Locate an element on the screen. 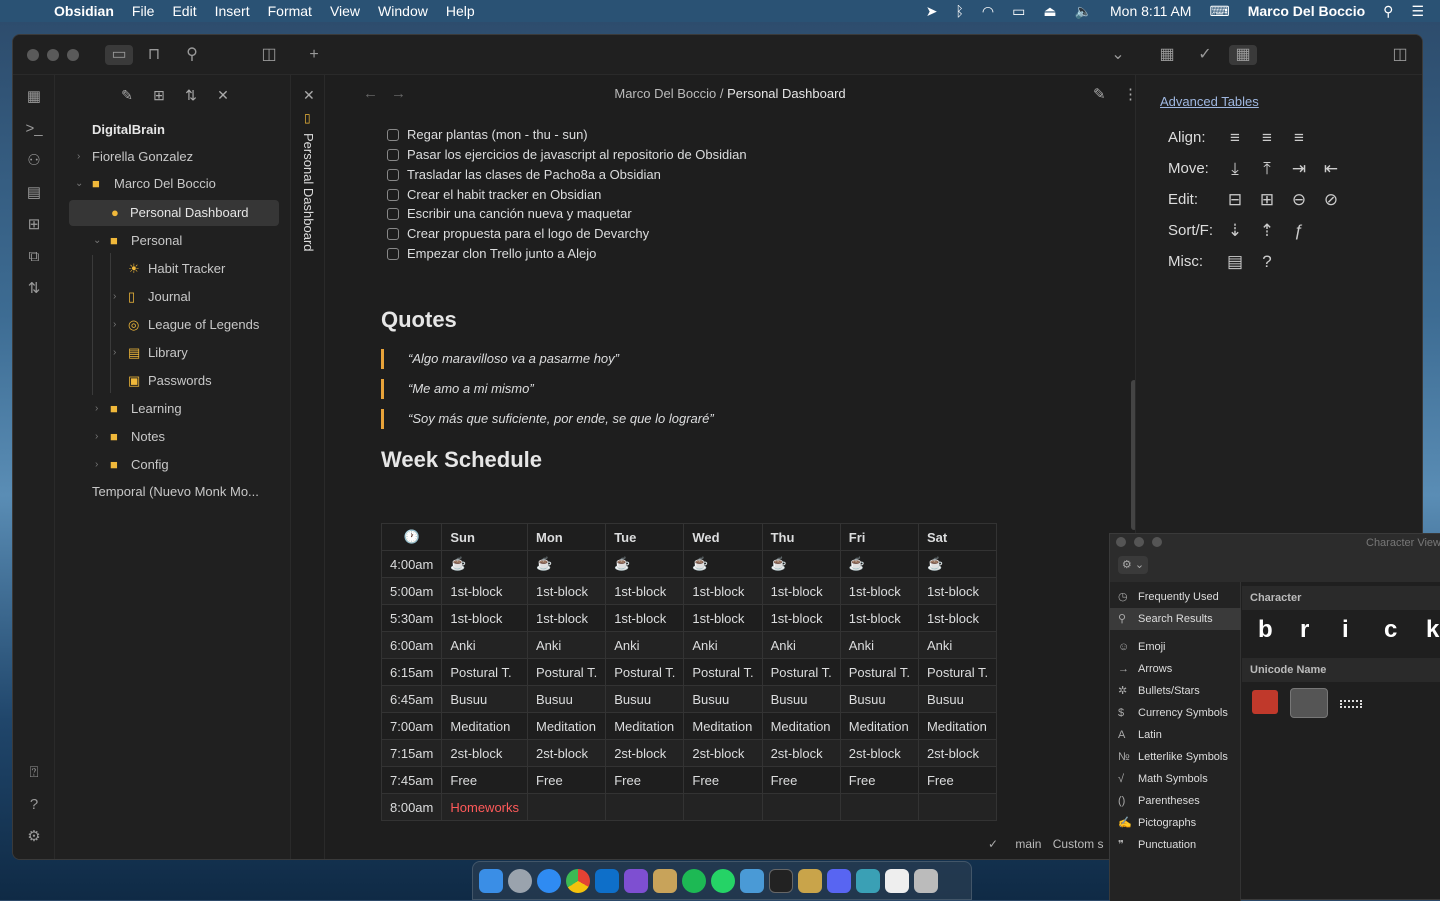  character-glyph: i is located at coordinates (1345, 630).